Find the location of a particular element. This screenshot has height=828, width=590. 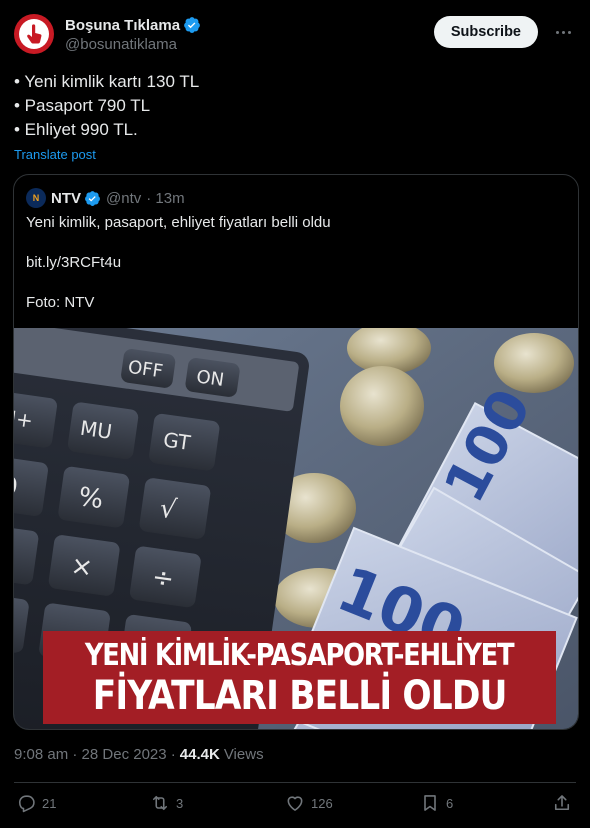

views-label: Views is located at coordinates (243, 754).